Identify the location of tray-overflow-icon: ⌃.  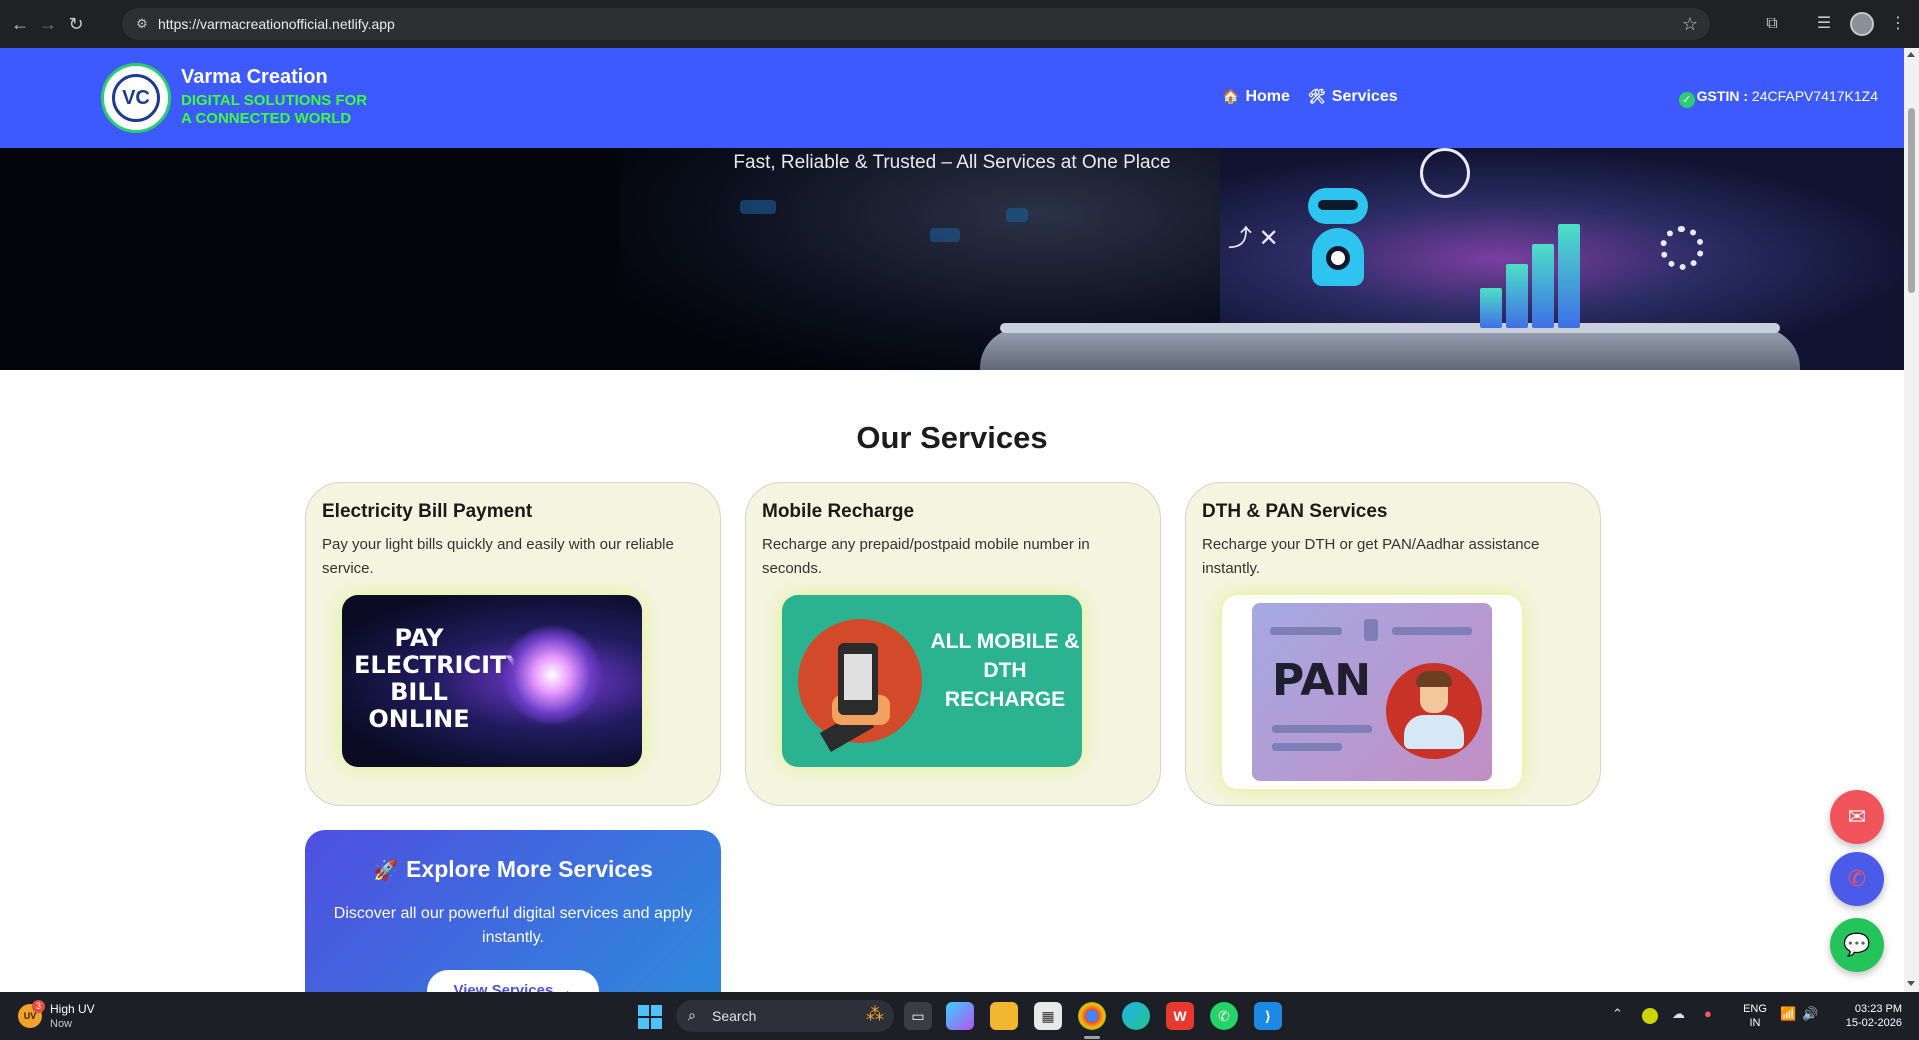
(1617, 1014).